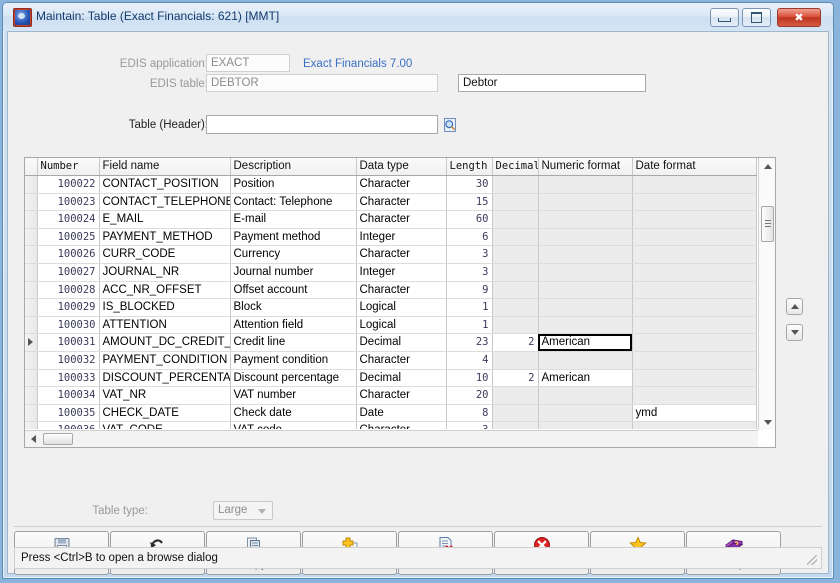 The width and height of the screenshot is (840, 583). I want to click on table-type-select: Large, so click(243, 510).